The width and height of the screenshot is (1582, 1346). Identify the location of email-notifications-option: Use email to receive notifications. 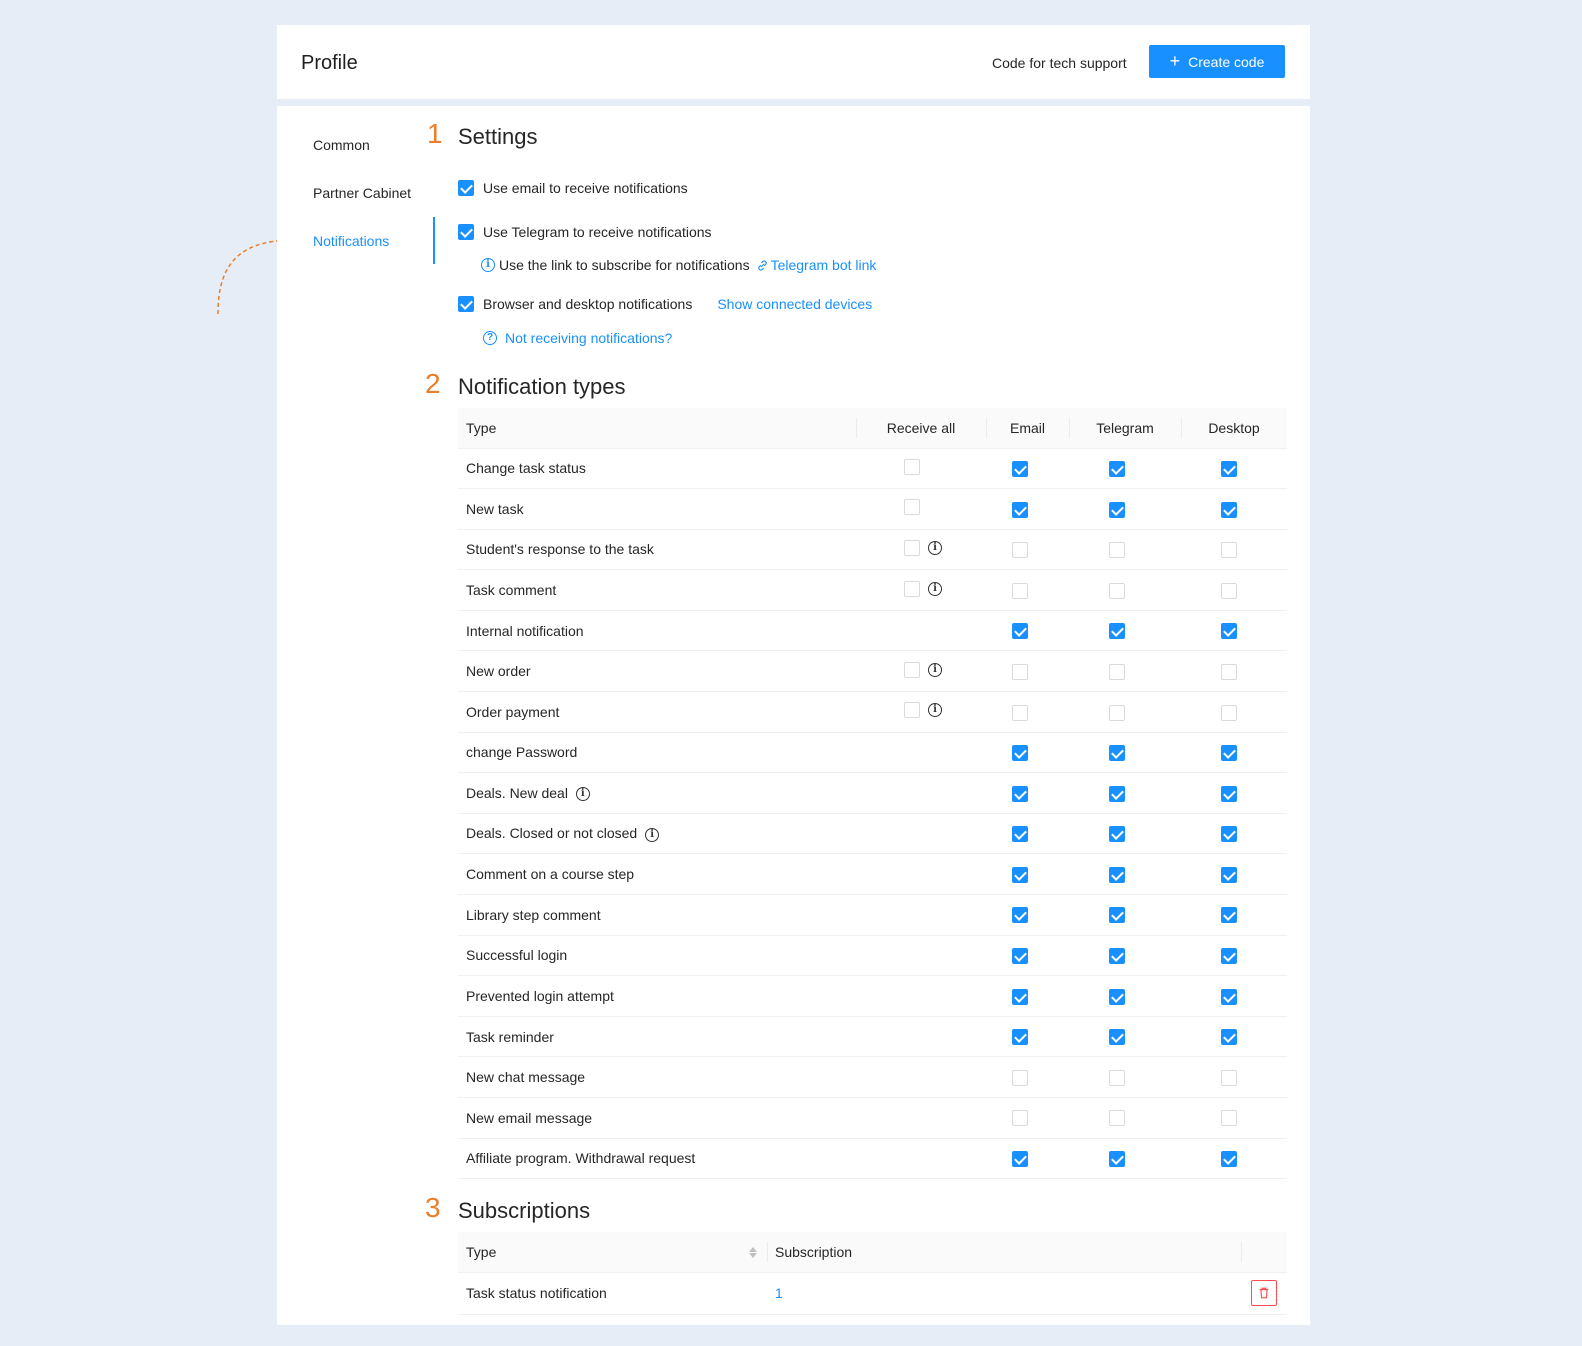
(573, 188).